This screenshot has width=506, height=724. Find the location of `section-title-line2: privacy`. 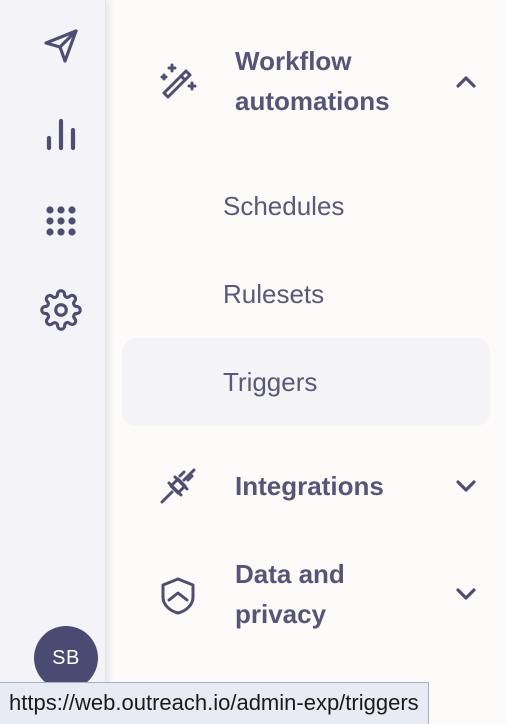

section-title-line2: privacy is located at coordinates (281, 614).